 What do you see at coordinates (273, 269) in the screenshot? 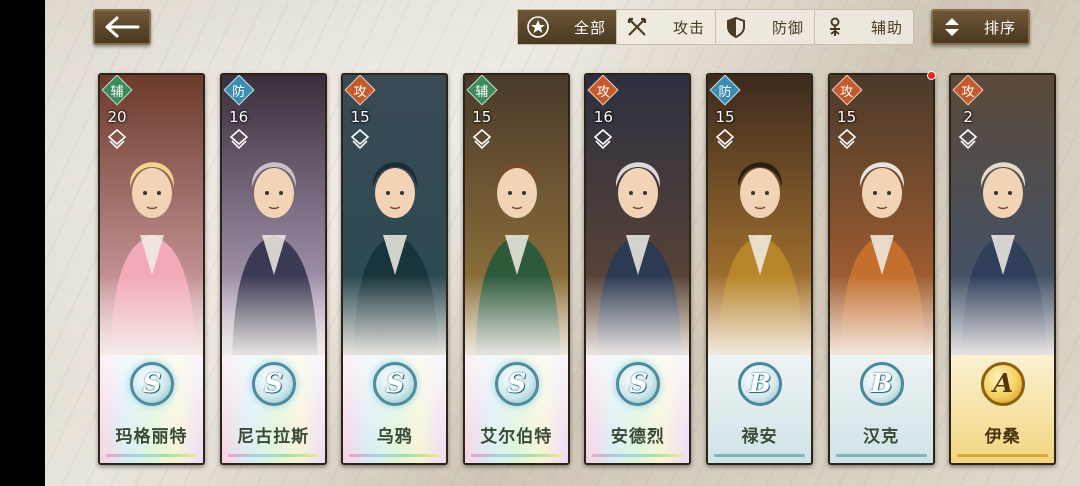
I see `hero-card: 防 16 S 尼古拉斯` at bounding box center [273, 269].